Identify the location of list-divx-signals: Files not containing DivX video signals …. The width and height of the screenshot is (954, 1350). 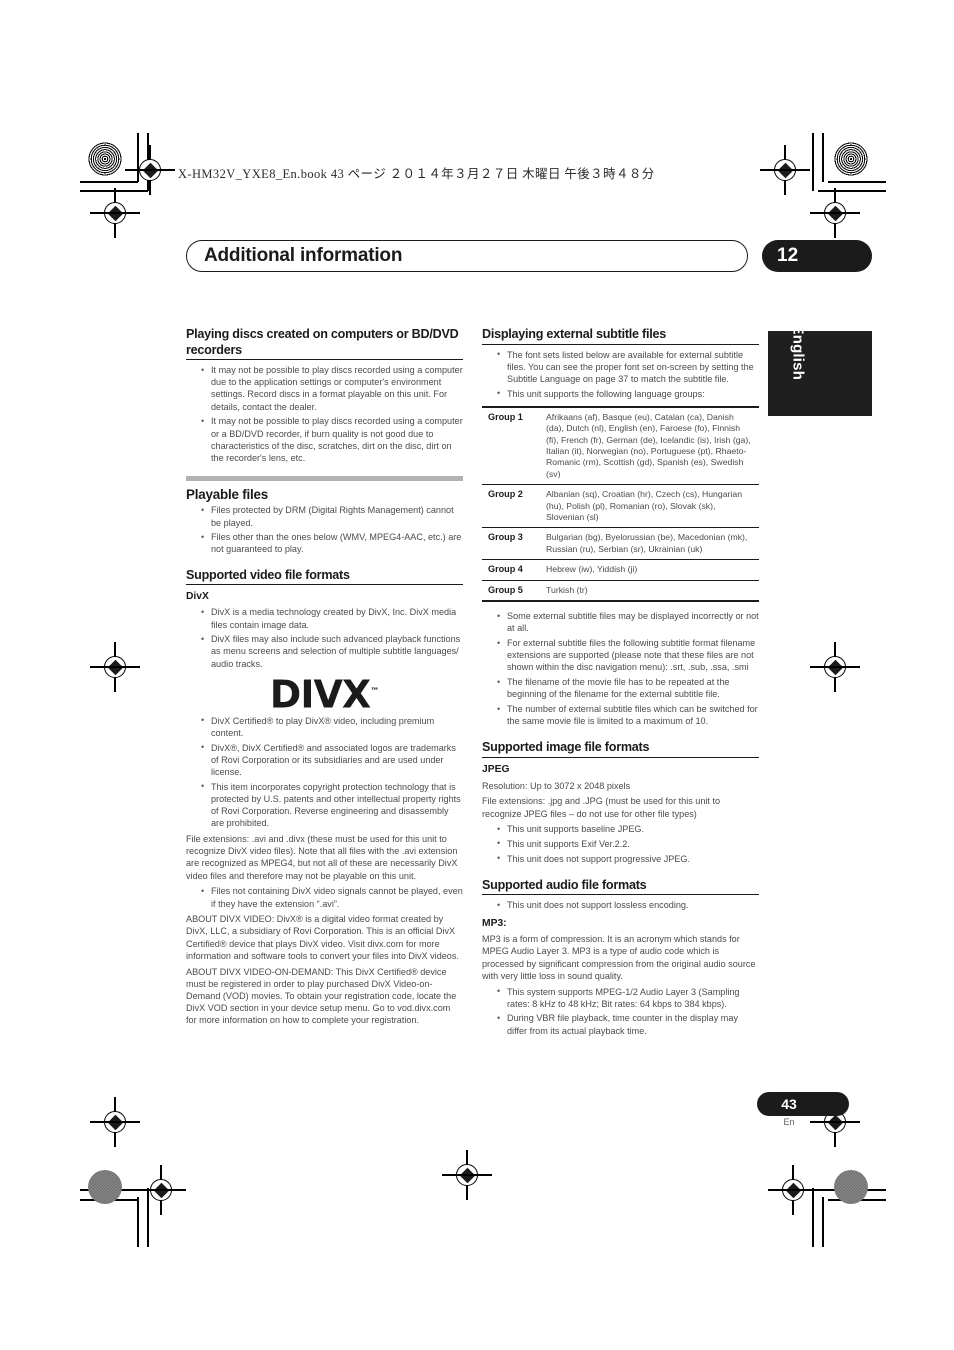
(324, 897).